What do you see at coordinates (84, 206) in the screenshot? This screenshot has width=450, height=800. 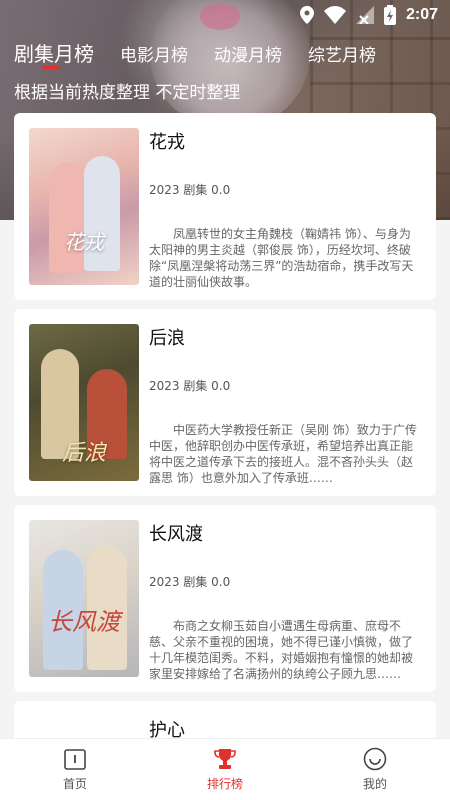 I see `poster-image: 花戎` at bounding box center [84, 206].